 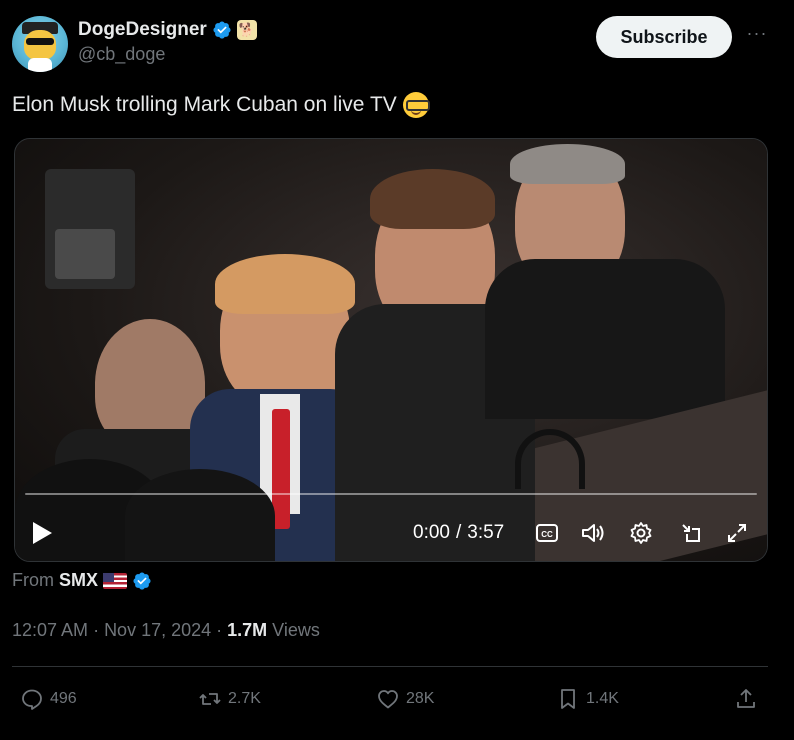 I want to click on bookmark-button: 1.4K, so click(x=587, y=699).